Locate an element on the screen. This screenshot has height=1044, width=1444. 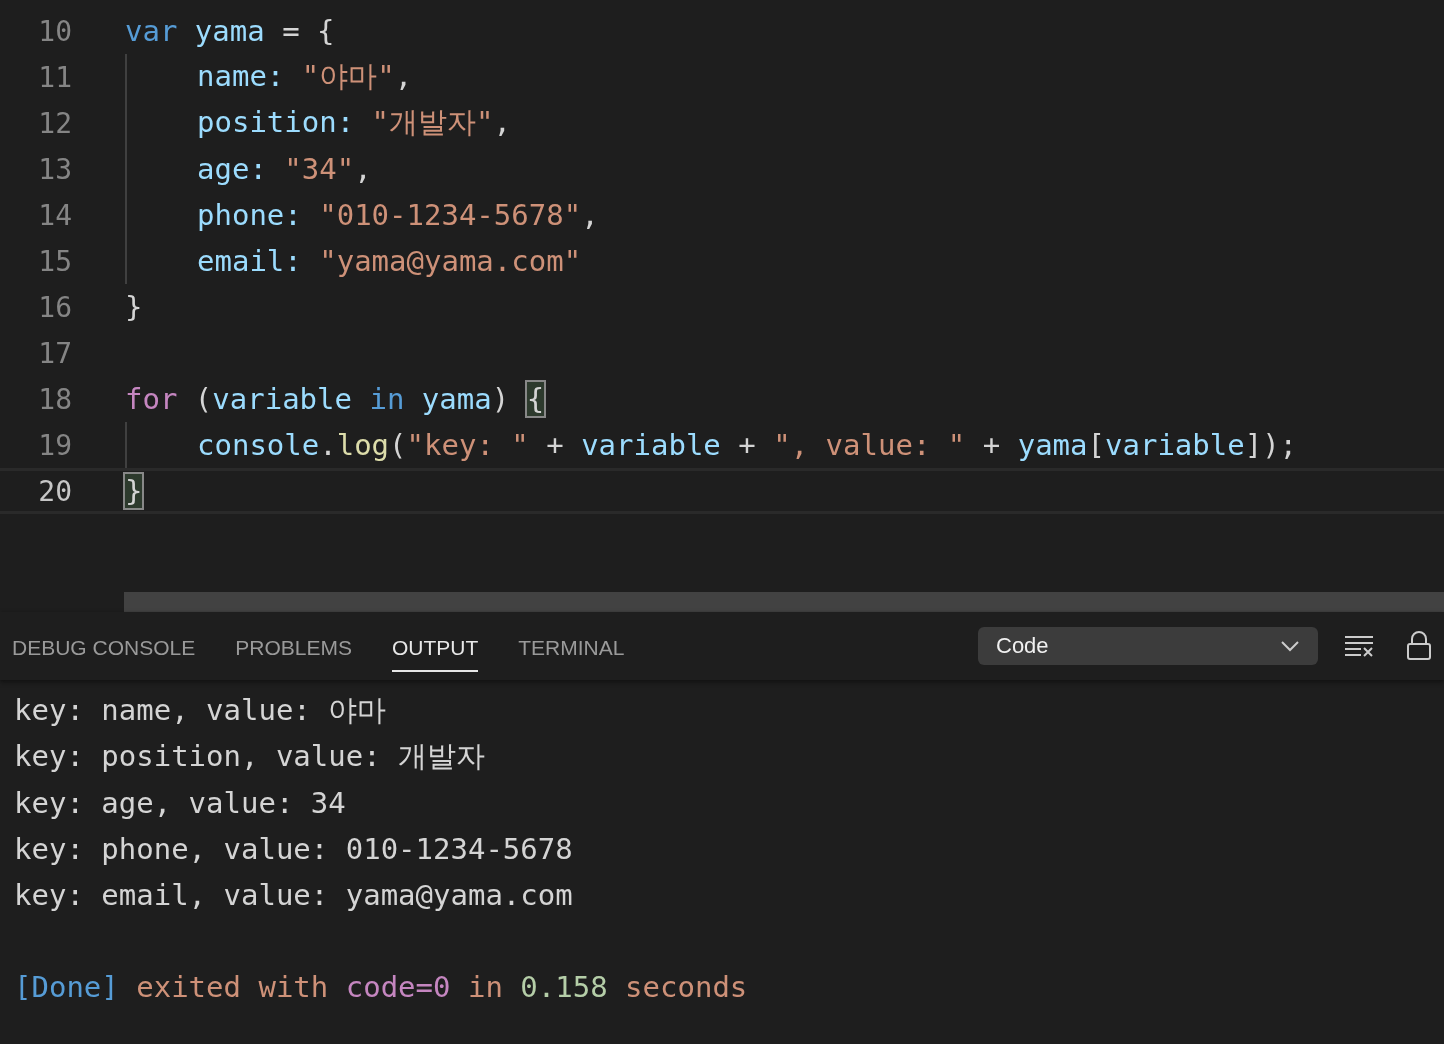
output-line: key: name, value: 야마 is located at coordinates (200, 710).